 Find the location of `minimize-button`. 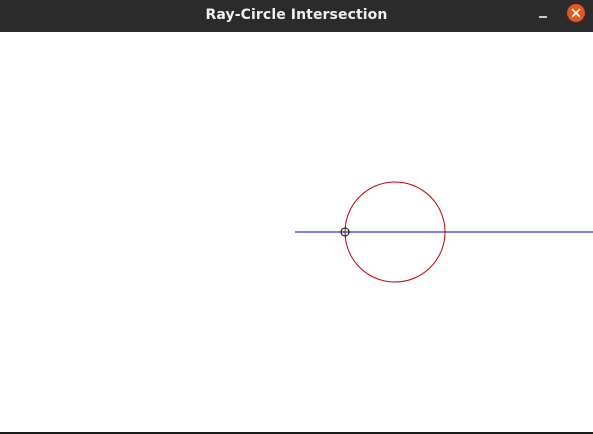

minimize-button is located at coordinates (543, 16).